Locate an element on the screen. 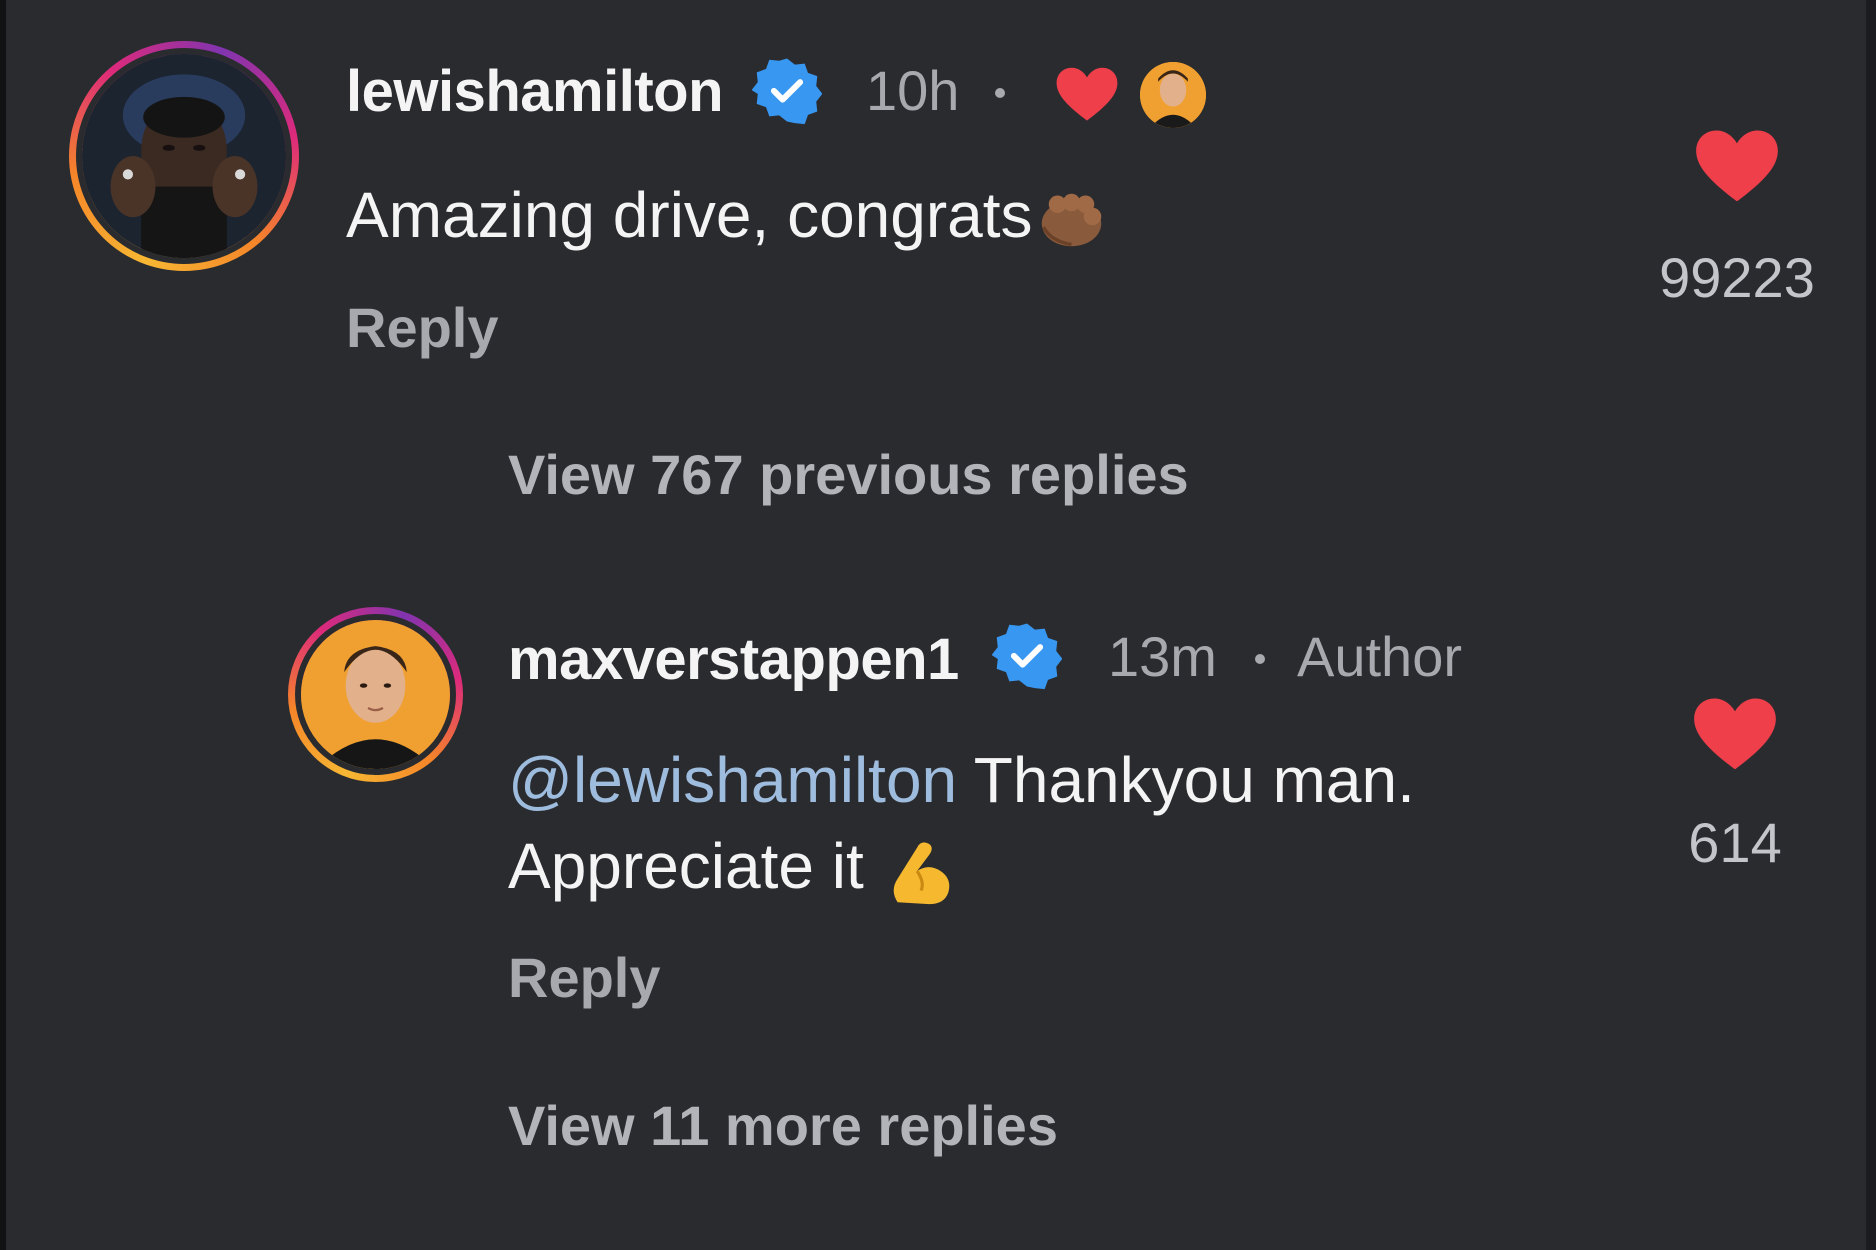 This screenshot has height=1250, width=1876. comment-body: Amazing drive, congrats is located at coordinates (689, 215).